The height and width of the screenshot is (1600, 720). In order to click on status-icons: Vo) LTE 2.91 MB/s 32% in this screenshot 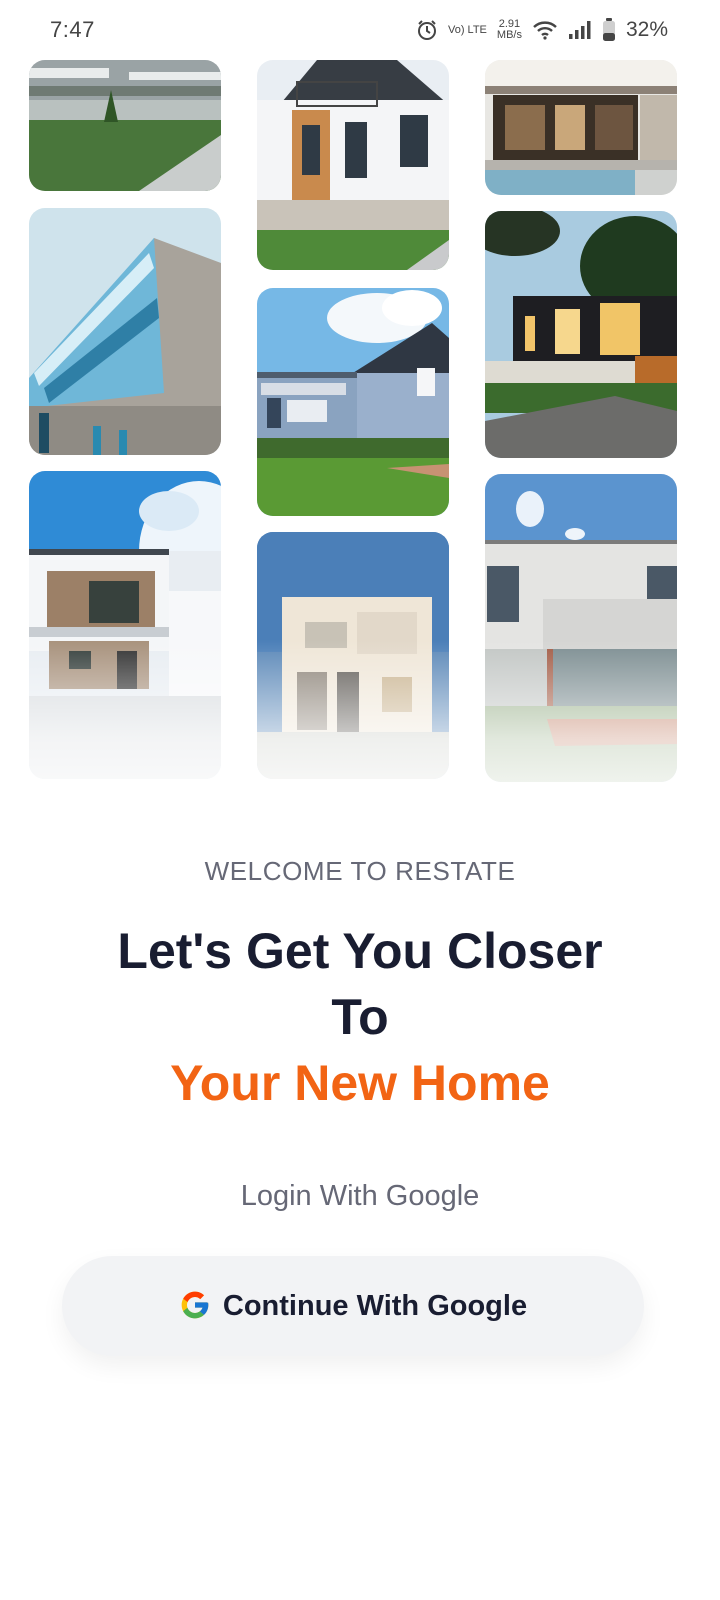, I will do `click(542, 30)`.